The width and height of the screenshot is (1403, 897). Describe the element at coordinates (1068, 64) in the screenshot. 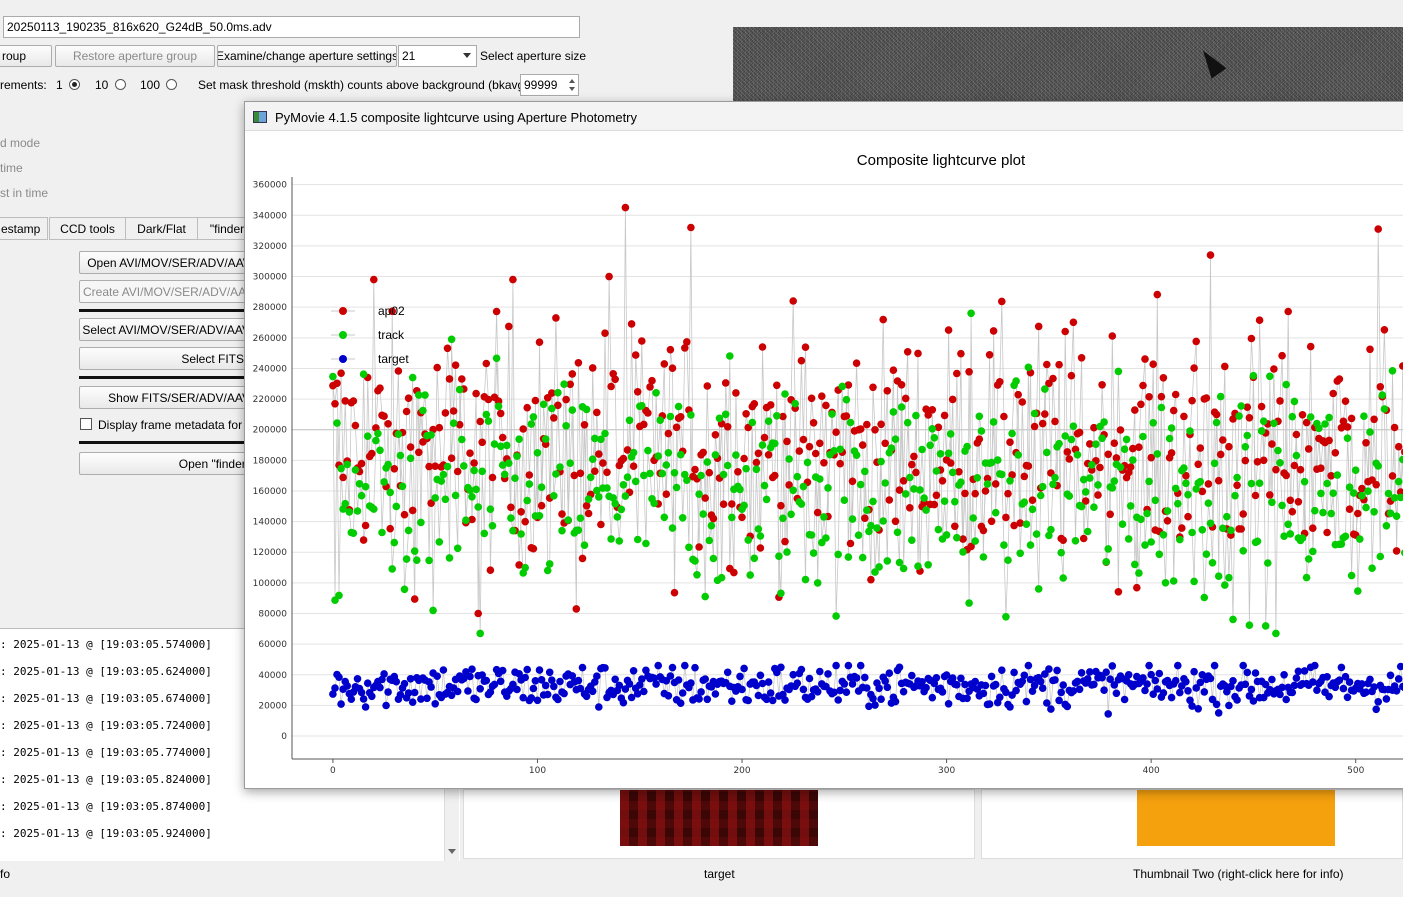

I see `image-view` at that location.